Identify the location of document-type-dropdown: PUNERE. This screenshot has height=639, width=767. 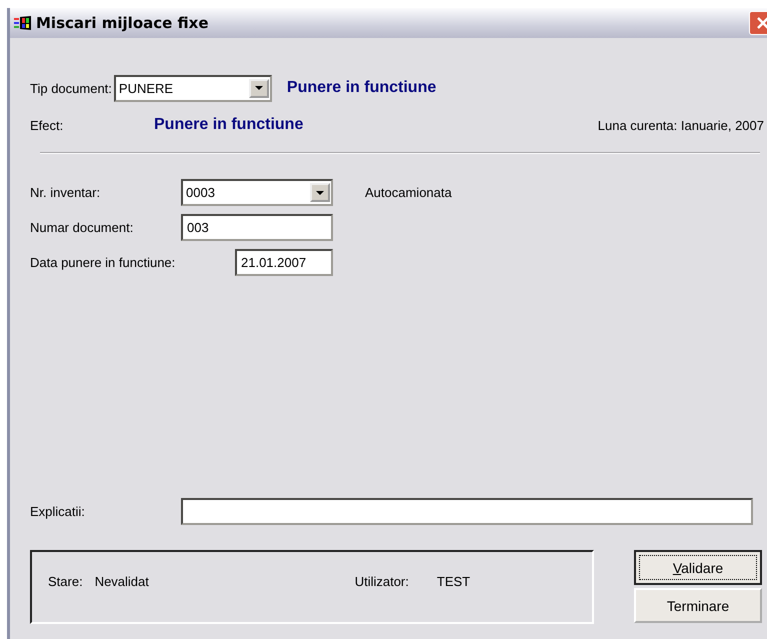
(193, 88).